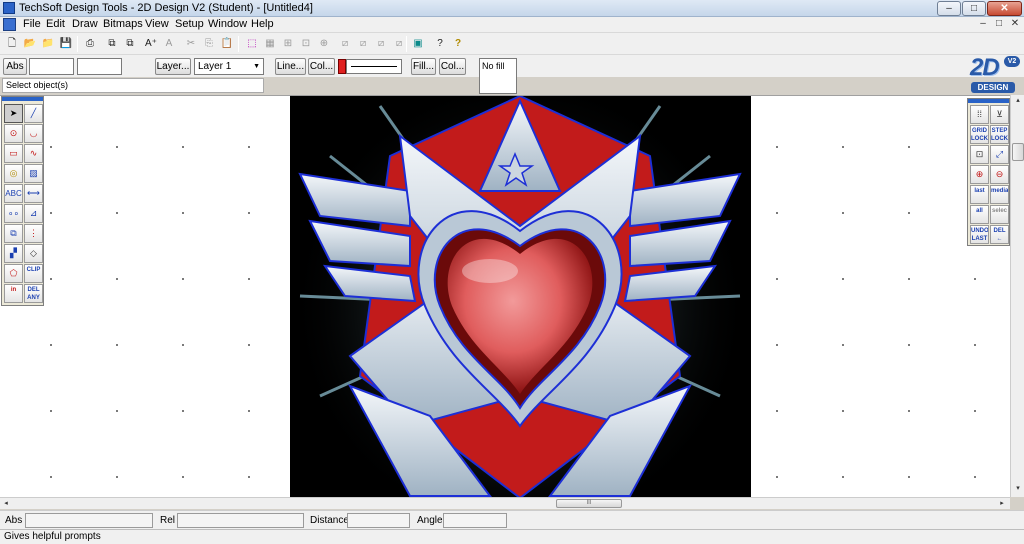  What do you see at coordinates (974, 8) in the screenshot?
I see `maximize-button: □` at bounding box center [974, 8].